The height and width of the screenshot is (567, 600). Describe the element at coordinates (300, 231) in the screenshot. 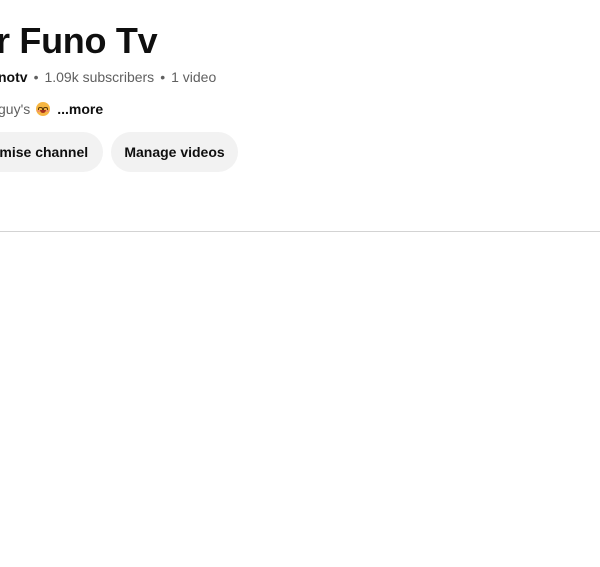

I see `tabs-divider` at that location.